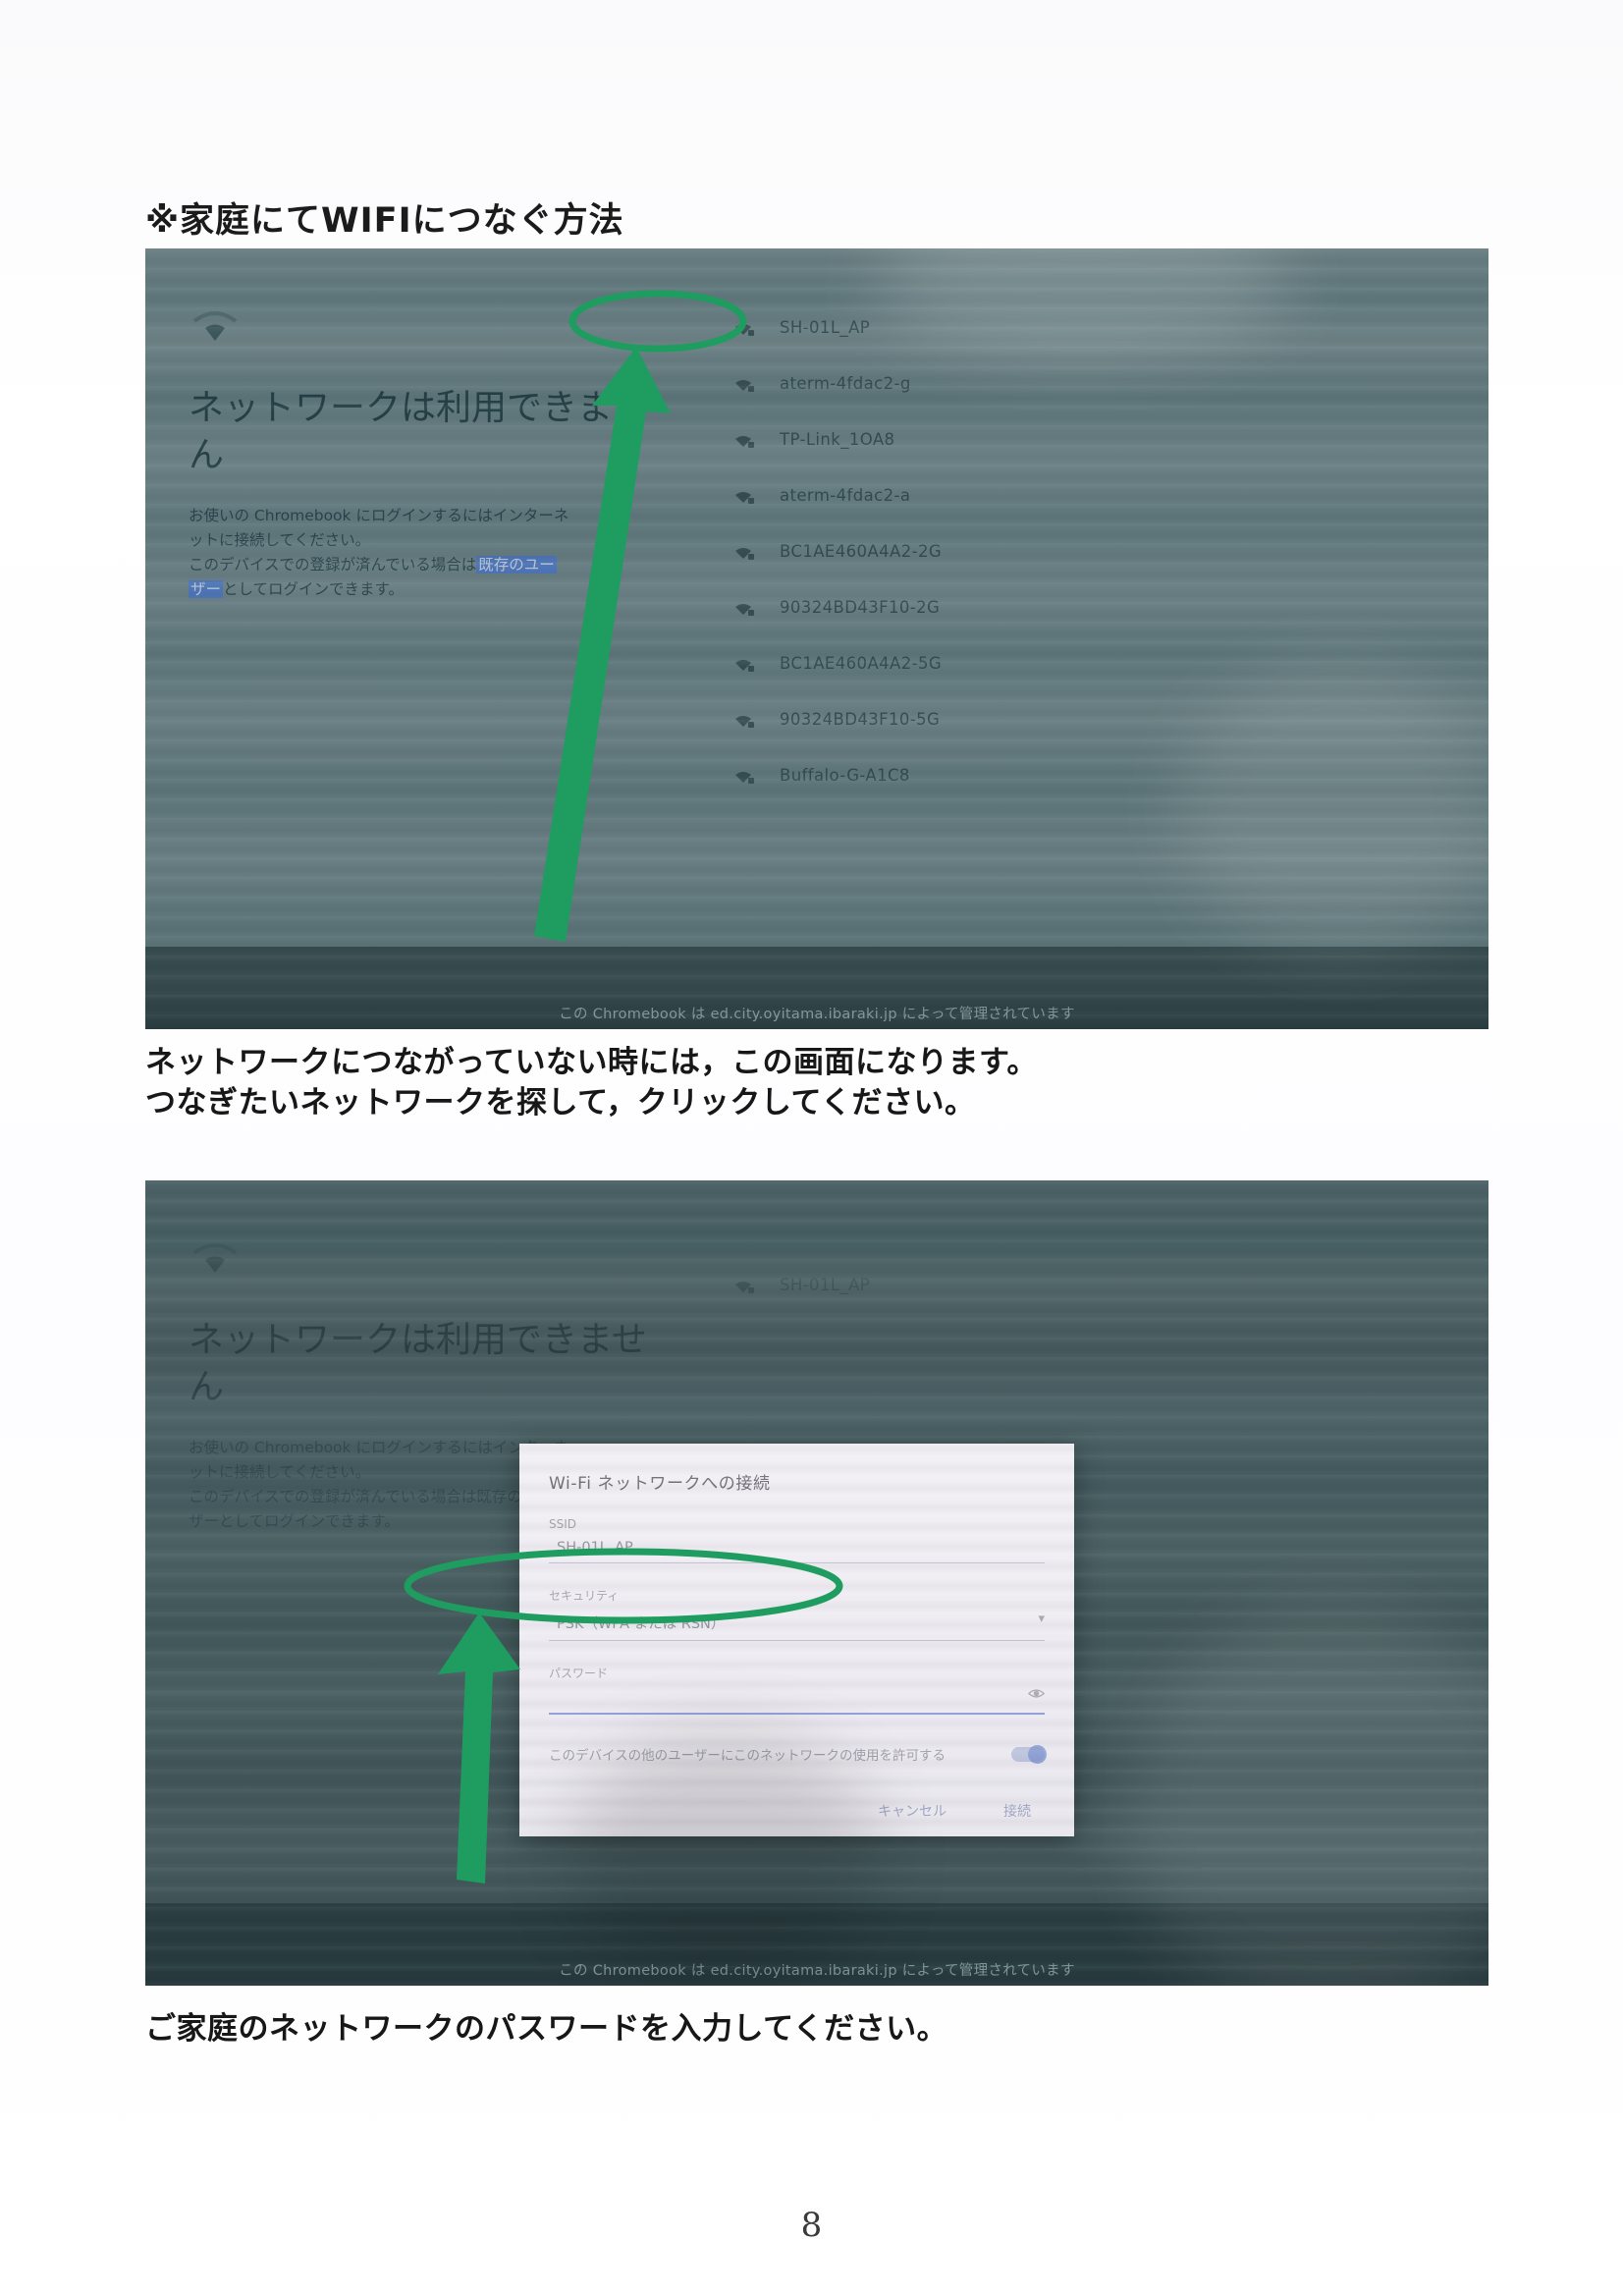 The width and height of the screenshot is (1623, 2296). What do you see at coordinates (595, 1548) in the screenshot?
I see `ssid-value: SH-01L_AP` at bounding box center [595, 1548].